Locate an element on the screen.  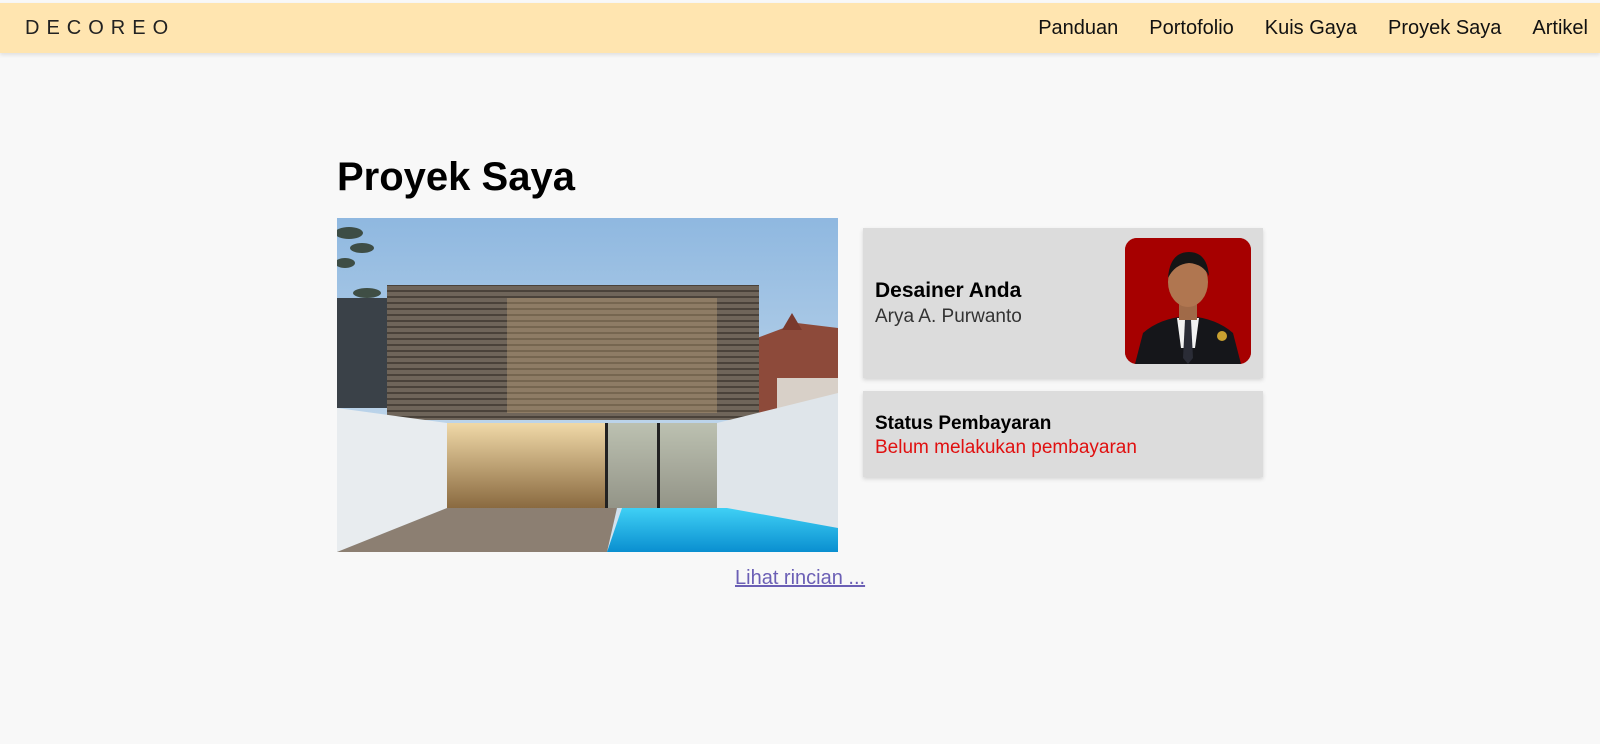
project-house-photo is located at coordinates (587, 385).